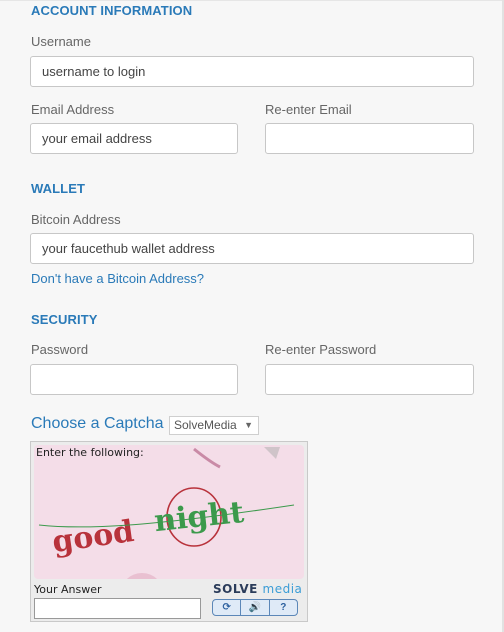  I want to click on no-bitcoin-link: Don't have a Bitcoin Address?, so click(117, 278).